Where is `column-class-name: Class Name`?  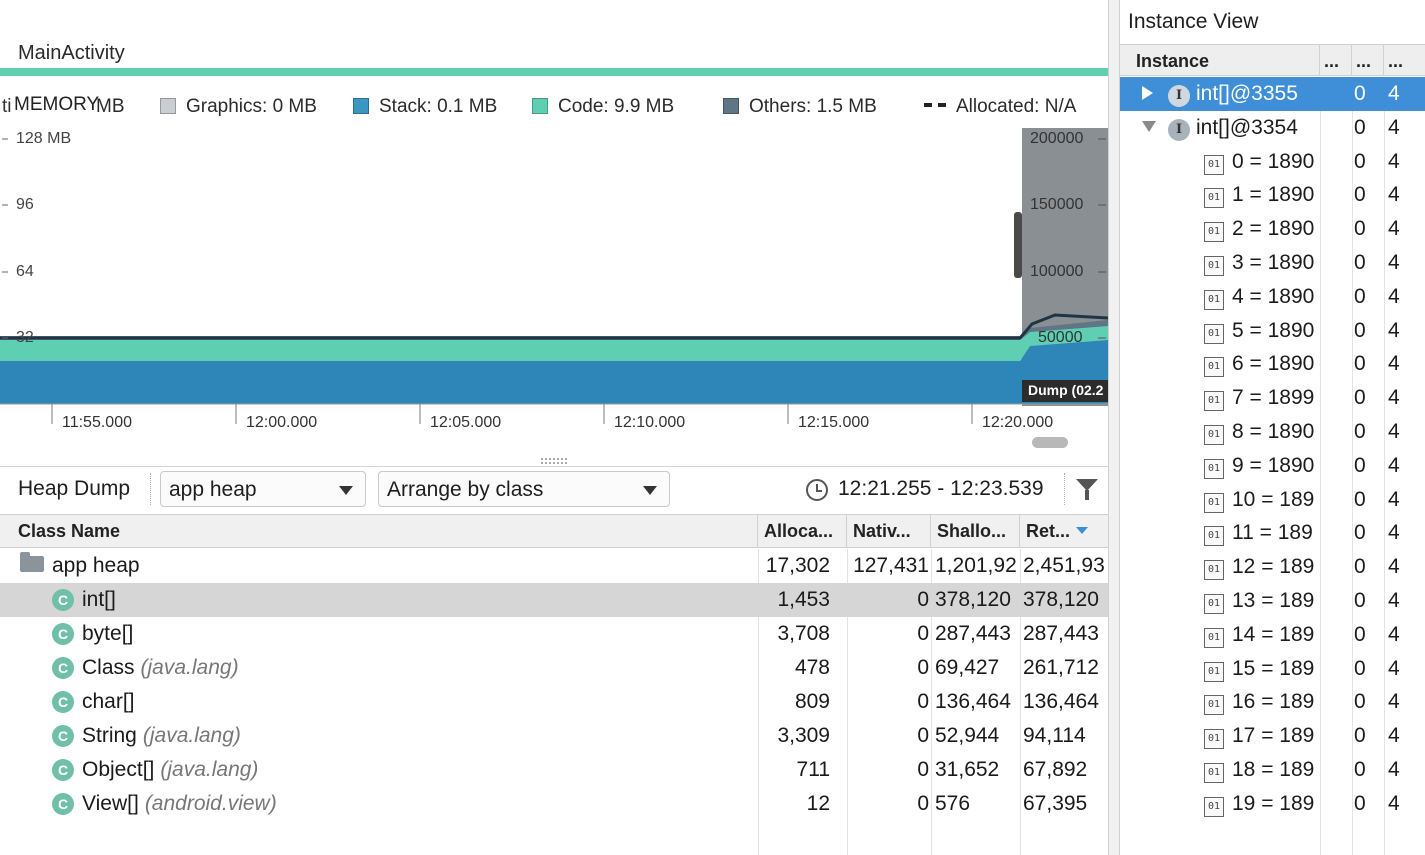 column-class-name: Class Name is located at coordinates (379, 531).